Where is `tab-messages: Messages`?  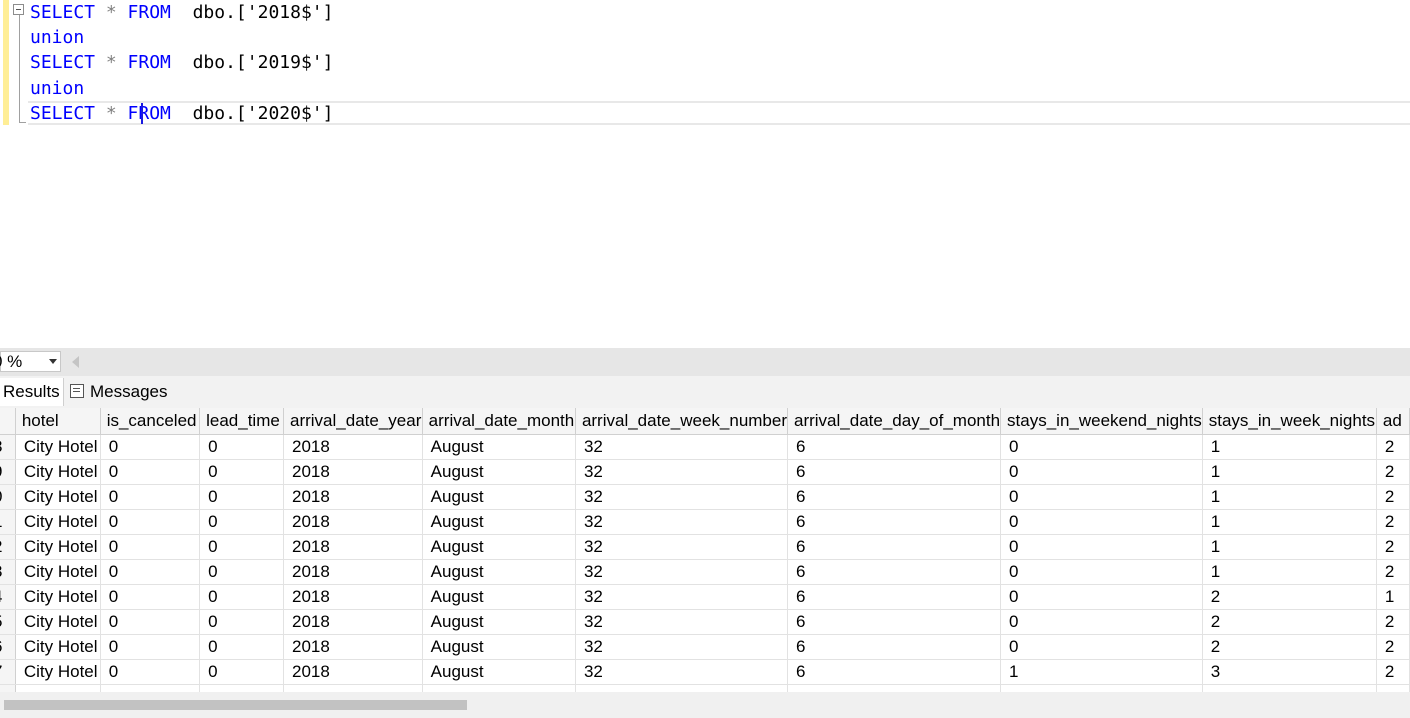
tab-messages: Messages is located at coordinates (118, 392).